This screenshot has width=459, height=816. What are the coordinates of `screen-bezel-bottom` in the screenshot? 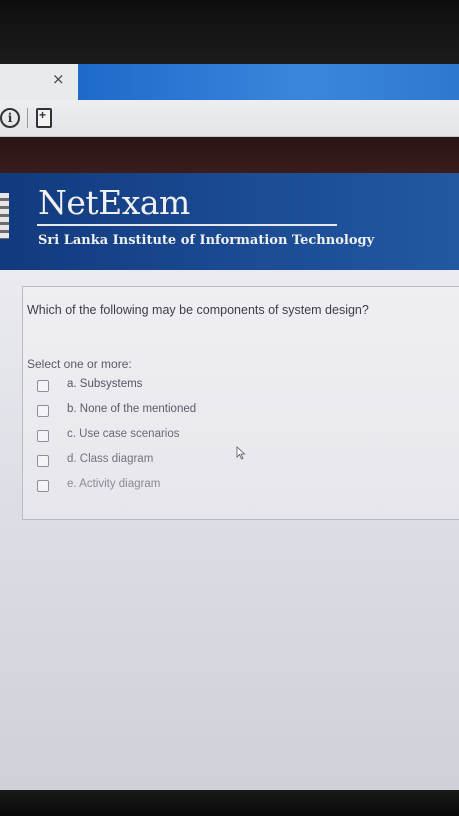 It's located at (229, 803).